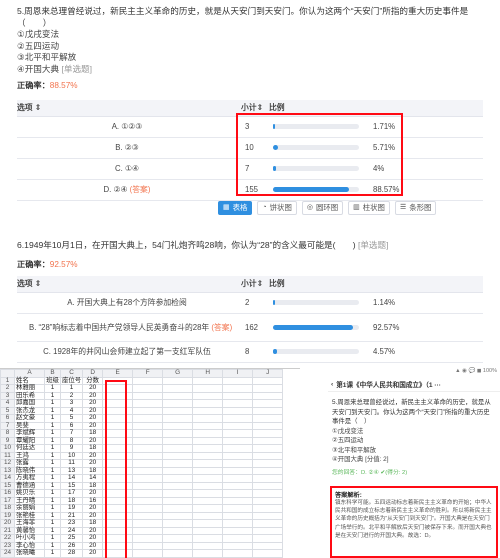 The height and width of the screenshot is (558, 500). Describe the element at coordinates (7, 523) in the screenshot. I see `row-number: 20` at that location.